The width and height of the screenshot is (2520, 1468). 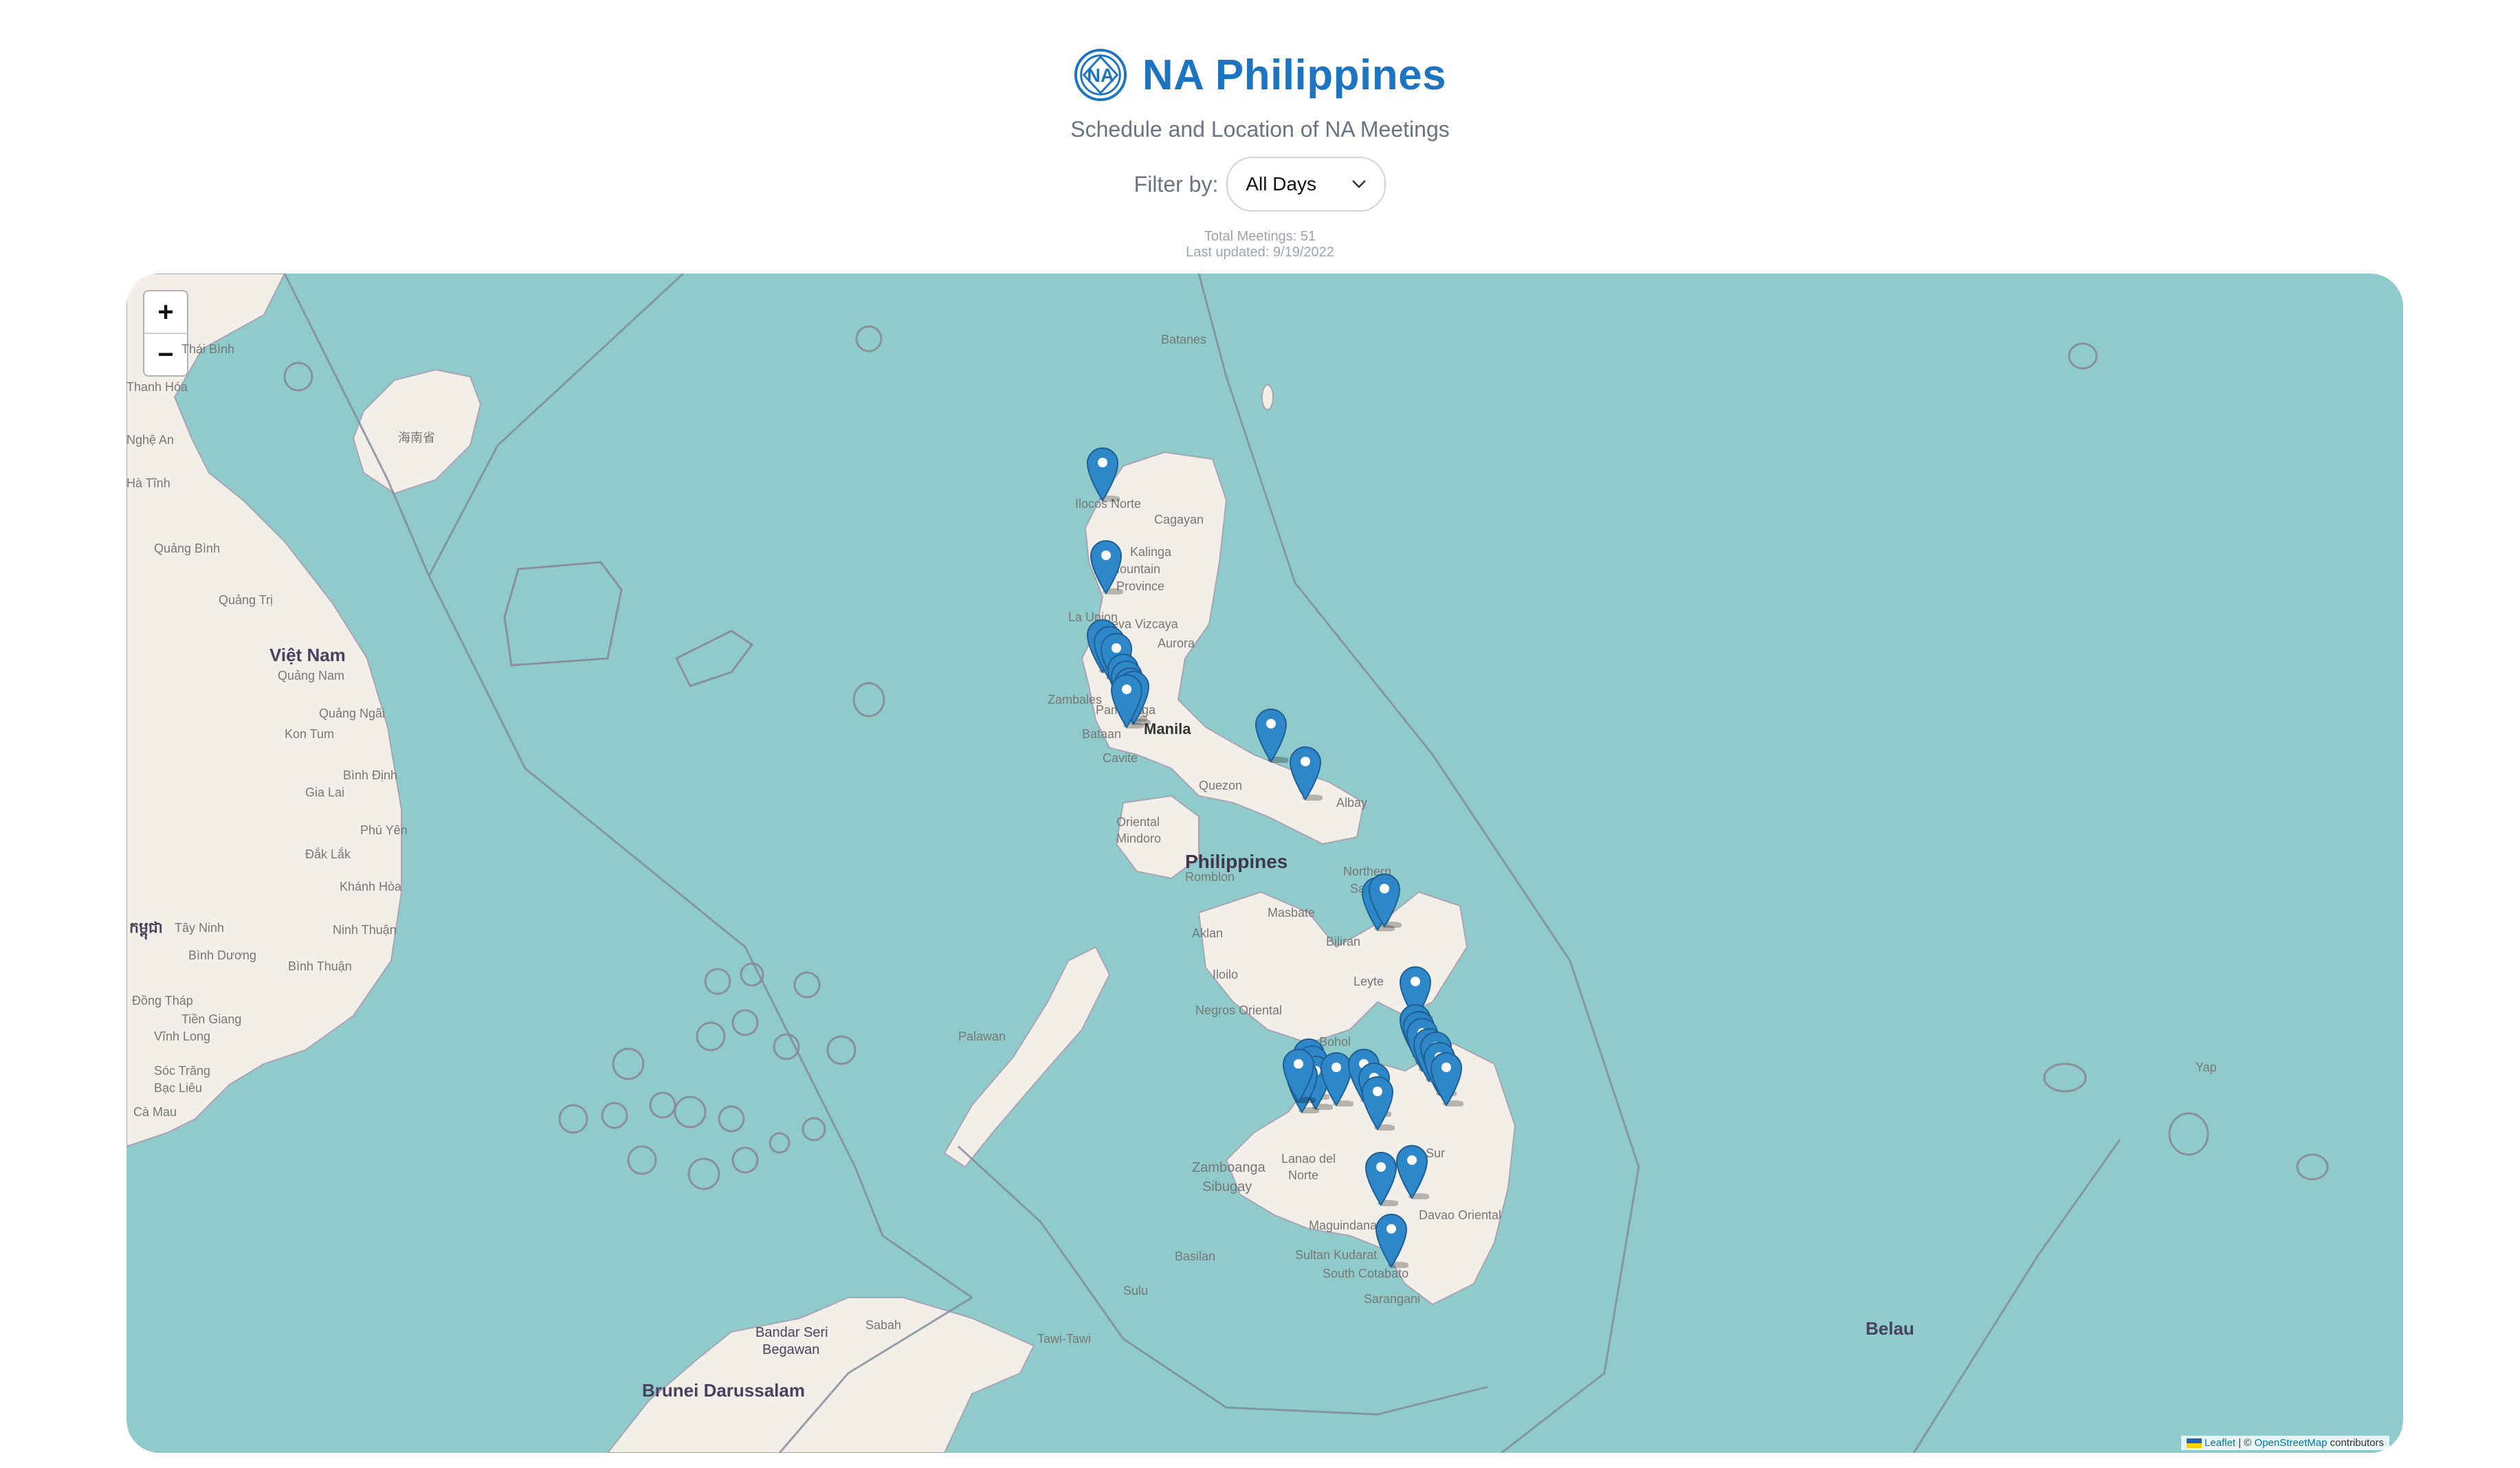 What do you see at coordinates (182, 1036) in the screenshot?
I see `label-vinhlong: Vĩnh Long` at bounding box center [182, 1036].